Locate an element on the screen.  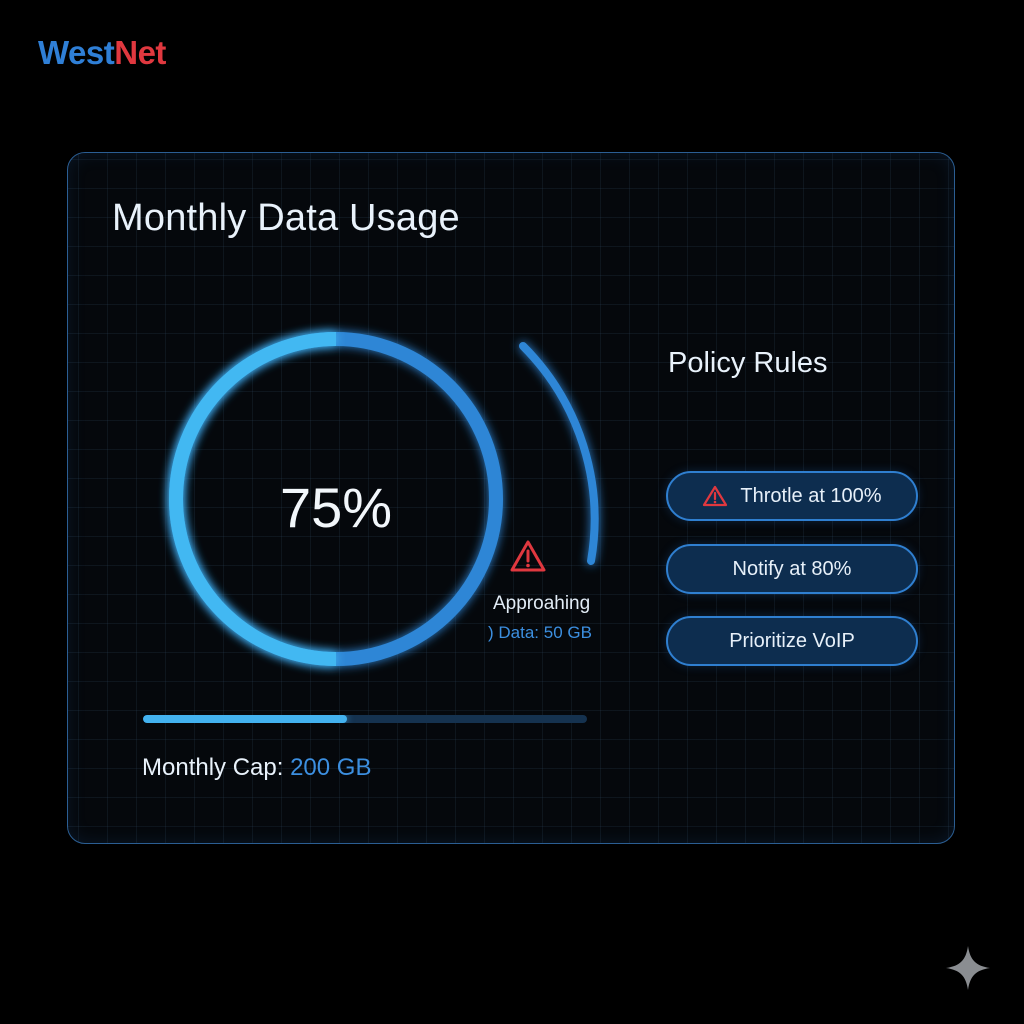
usage-percent: 75% is located at coordinates (336, 507).